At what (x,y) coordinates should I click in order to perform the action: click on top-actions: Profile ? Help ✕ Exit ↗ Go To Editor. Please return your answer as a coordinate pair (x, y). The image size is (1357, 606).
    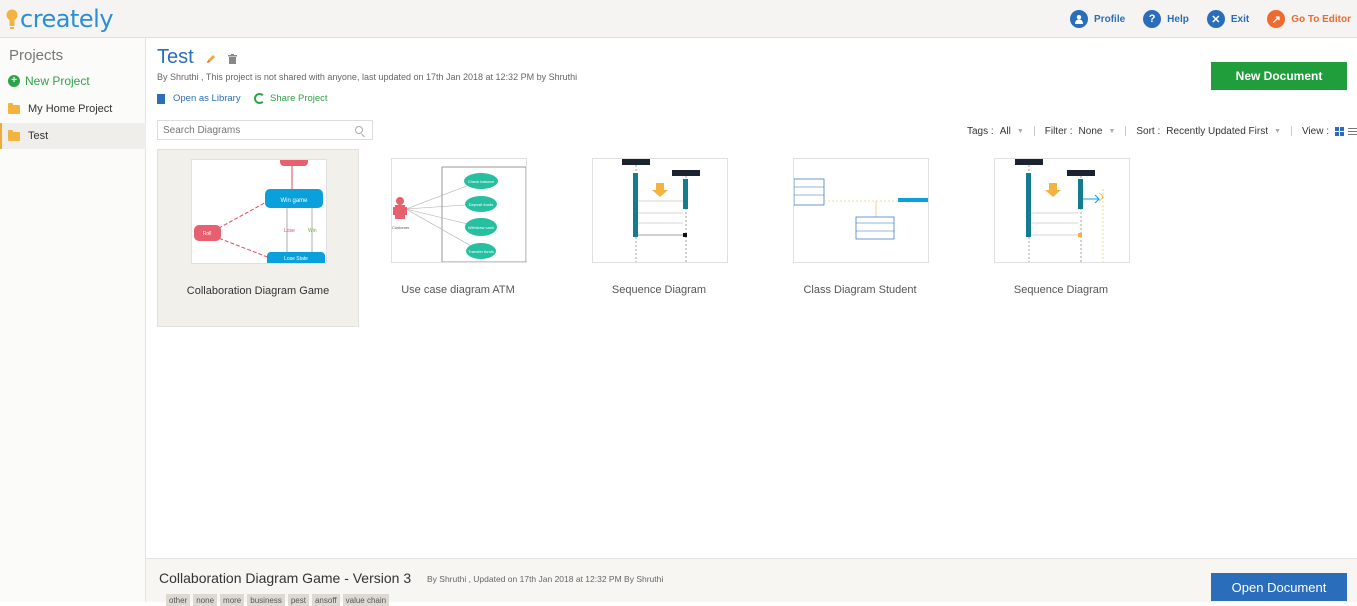
    Looking at the image, I should click on (1213, 19).